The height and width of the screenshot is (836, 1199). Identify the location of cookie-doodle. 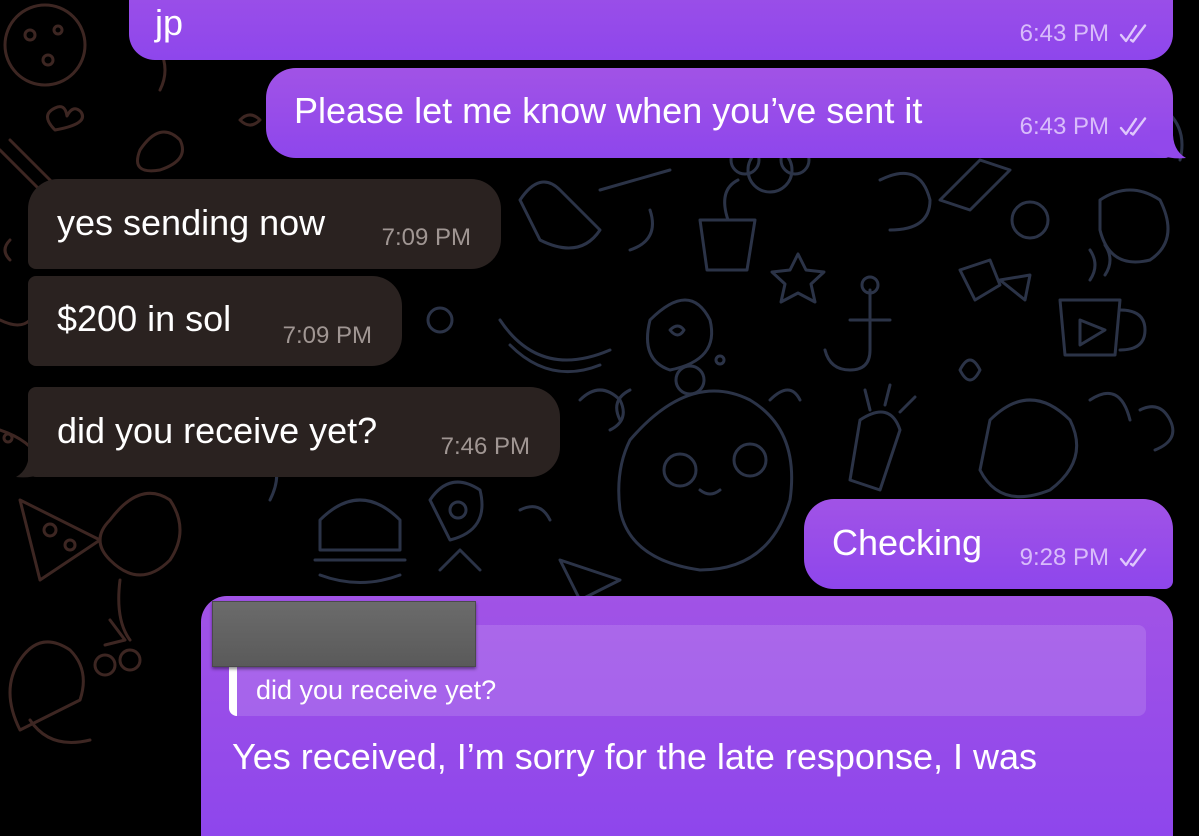
(45, 45).